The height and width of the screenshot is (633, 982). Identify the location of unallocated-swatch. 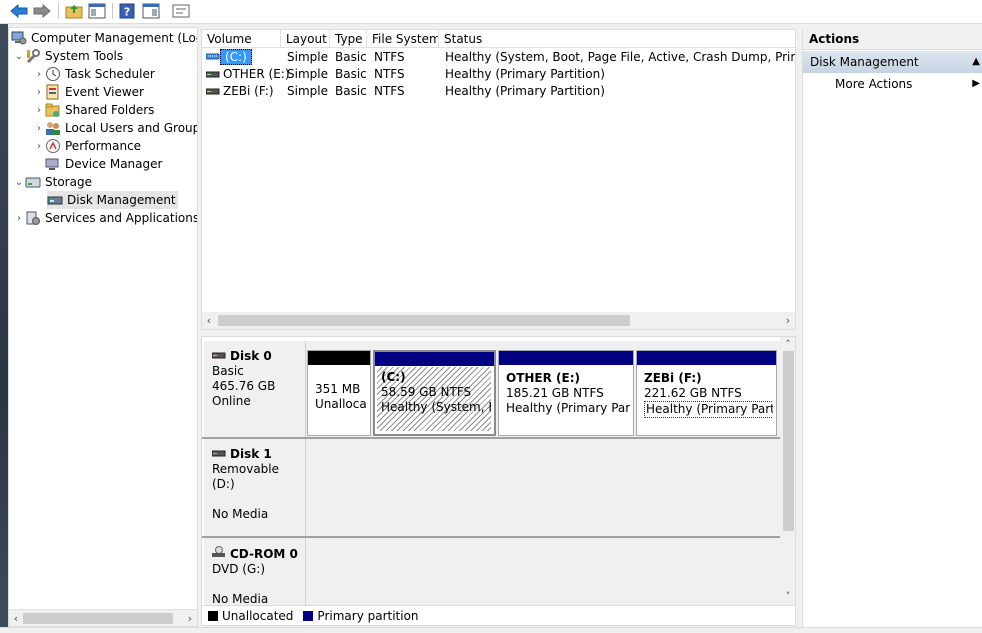
(213, 615).